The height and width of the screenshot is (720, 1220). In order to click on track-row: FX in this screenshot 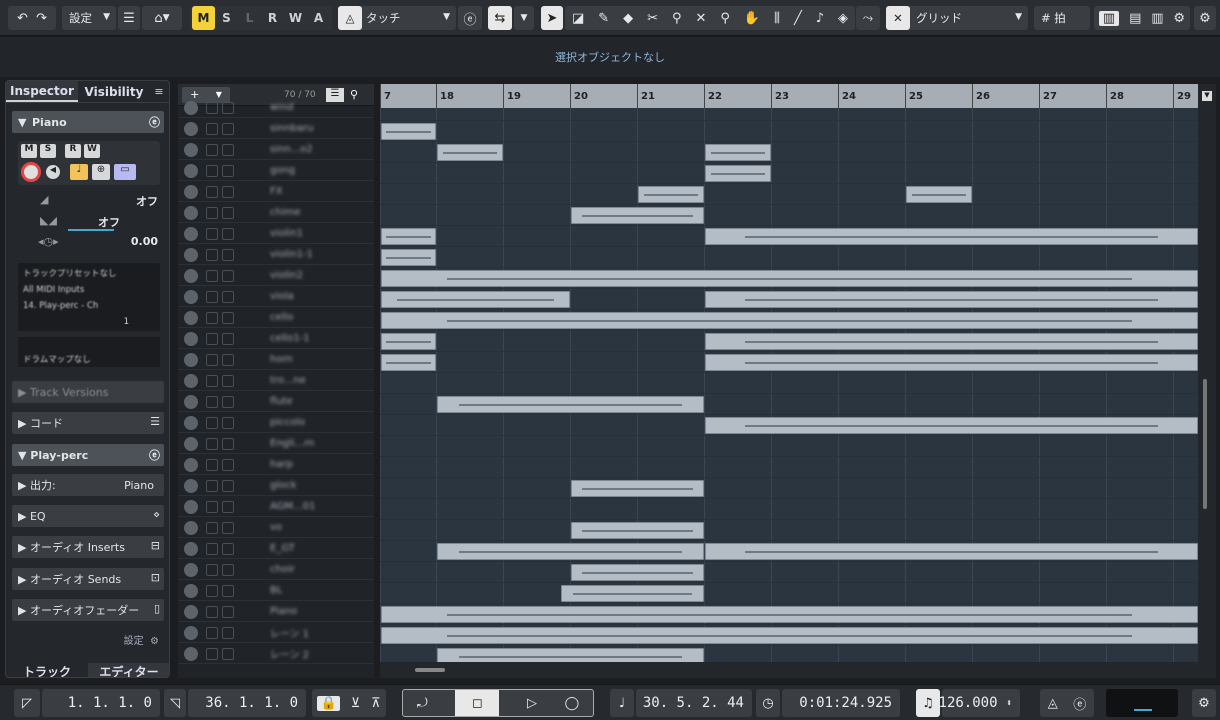, I will do `click(276, 192)`.